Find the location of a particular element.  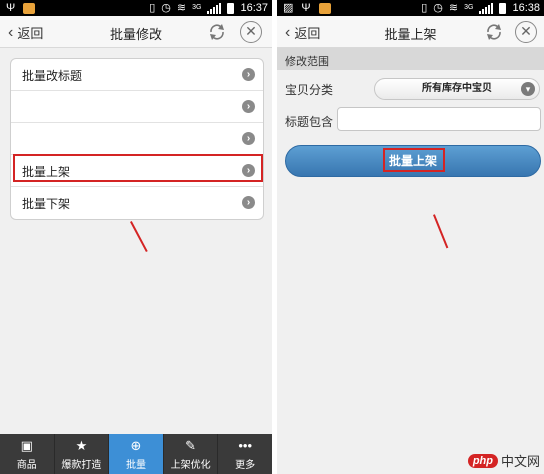

watermark-text: 中文网 is located at coordinates (520, 461).